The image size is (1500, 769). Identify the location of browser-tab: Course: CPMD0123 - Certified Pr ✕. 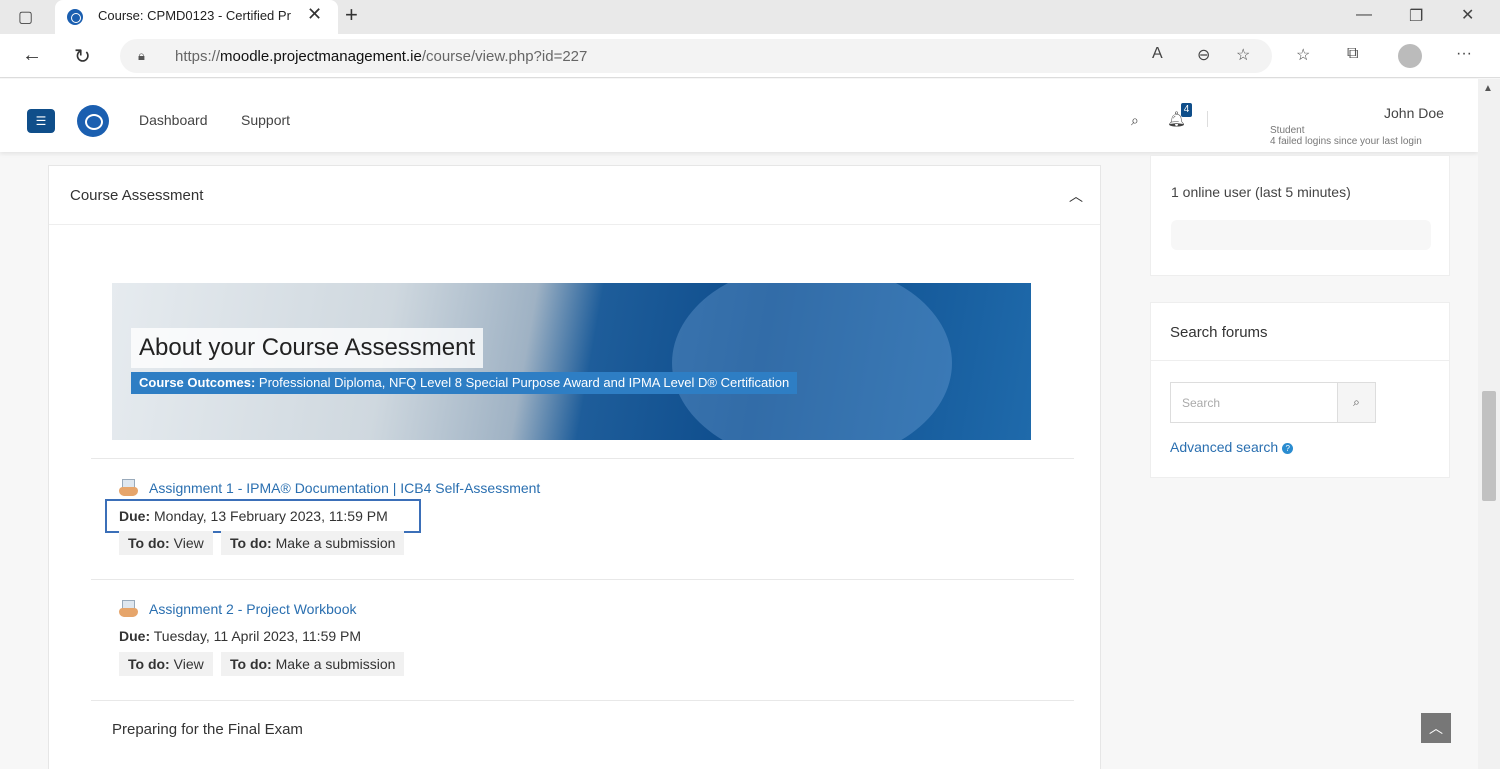
(196, 17).